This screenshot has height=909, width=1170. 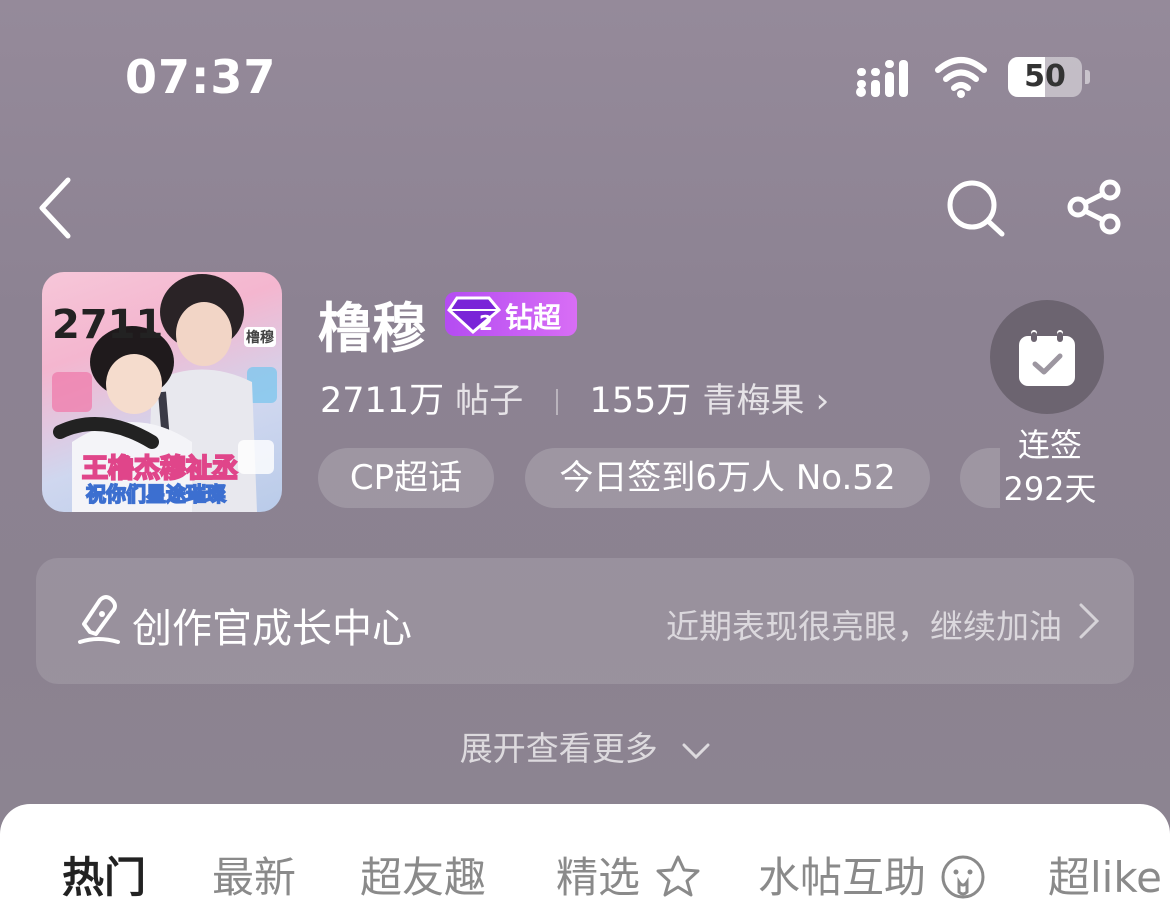 What do you see at coordinates (1050, 467) in the screenshot?
I see `checkin-streak: 连签 292天` at bounding box center [1050, 467].